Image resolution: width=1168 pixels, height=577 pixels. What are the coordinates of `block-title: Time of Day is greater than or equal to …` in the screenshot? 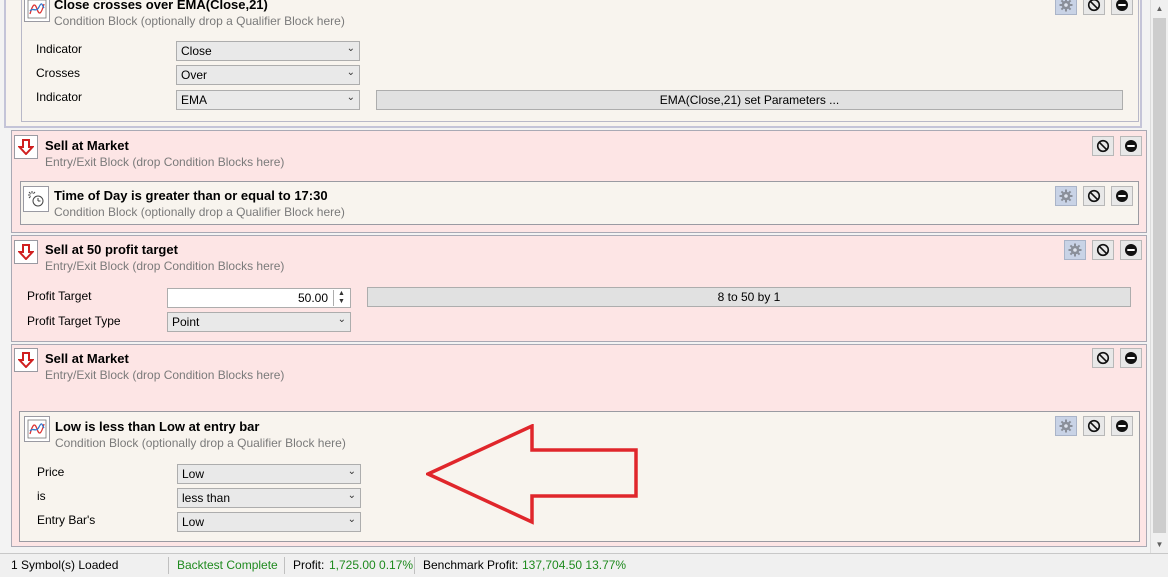 It's located at (191, 195).